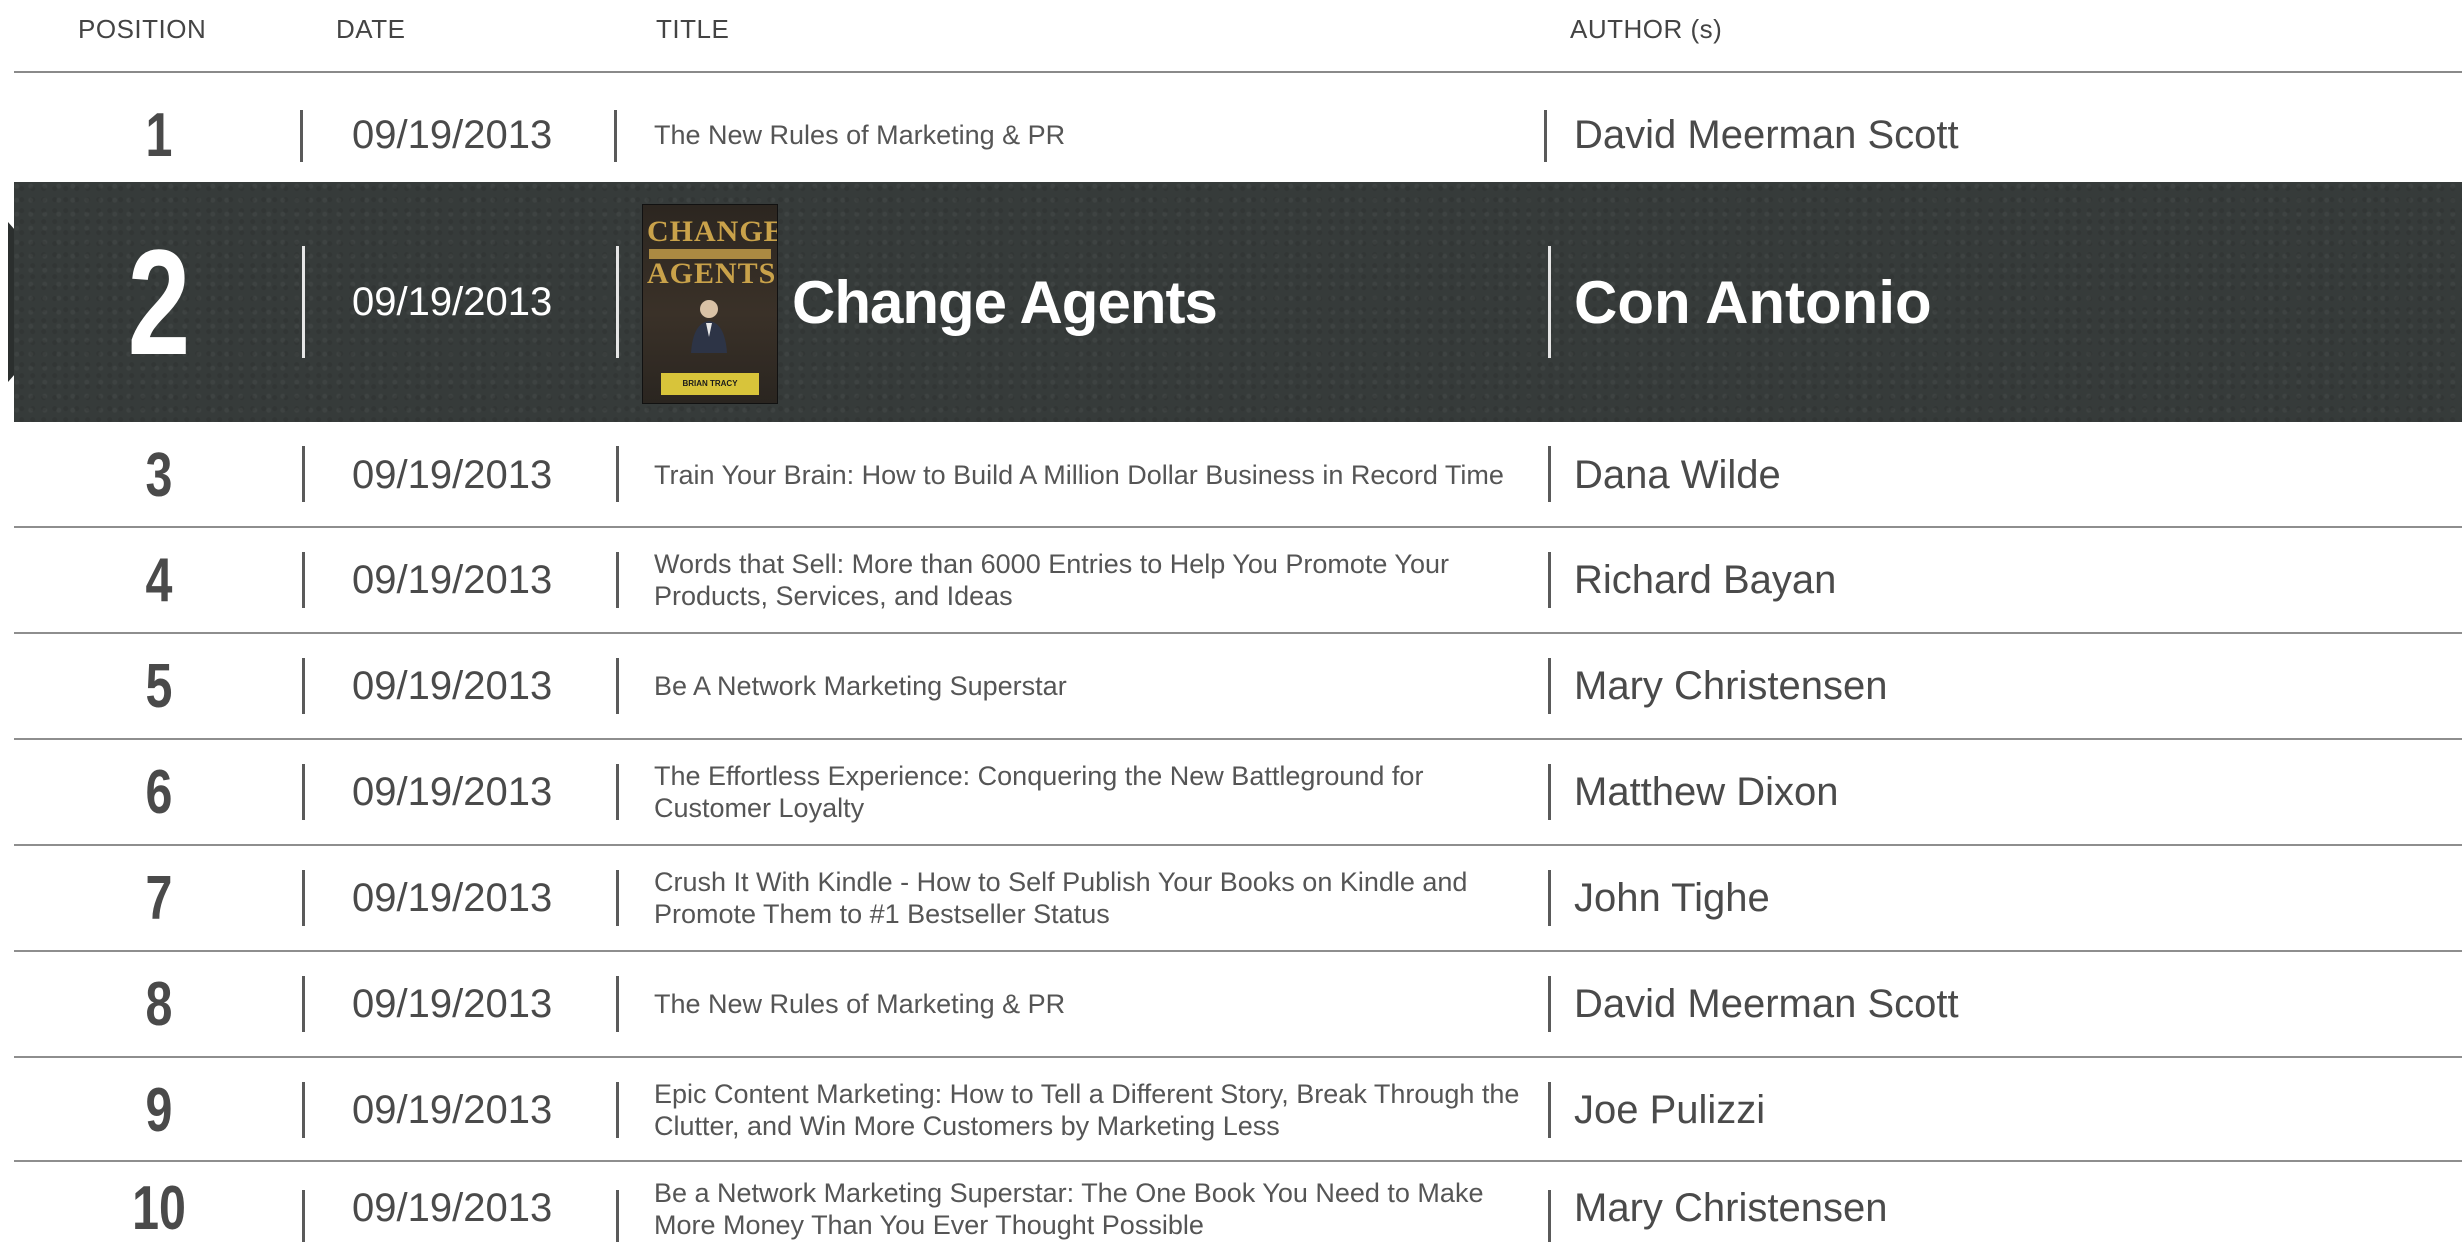 This screenshot has width=2464, height=1255. I want to click on cover-title-line1: CHANGE, so click(712, 231).